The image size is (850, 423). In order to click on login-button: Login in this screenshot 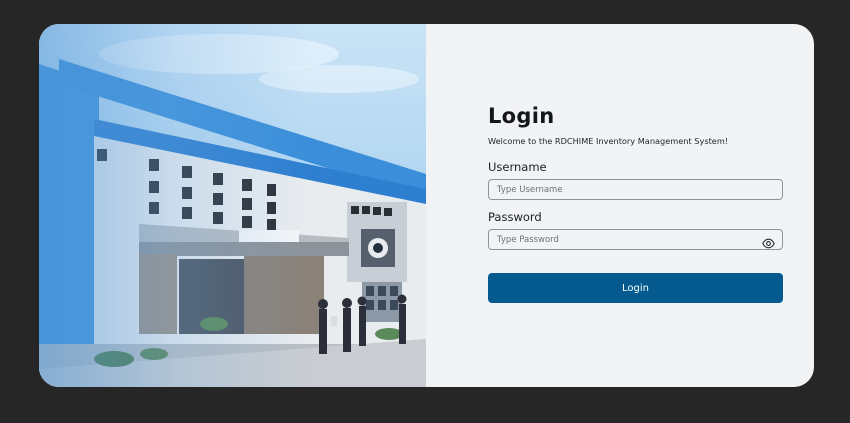, I will do `click(635, 288)`.